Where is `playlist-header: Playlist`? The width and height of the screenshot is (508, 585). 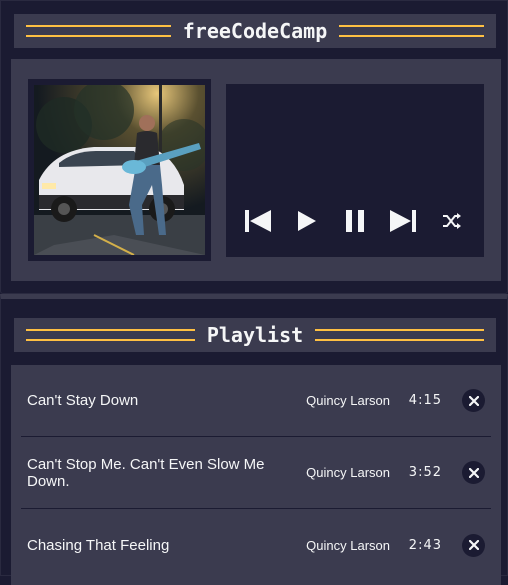 playlist-header: Playlist is located at coordinates (255, 335).